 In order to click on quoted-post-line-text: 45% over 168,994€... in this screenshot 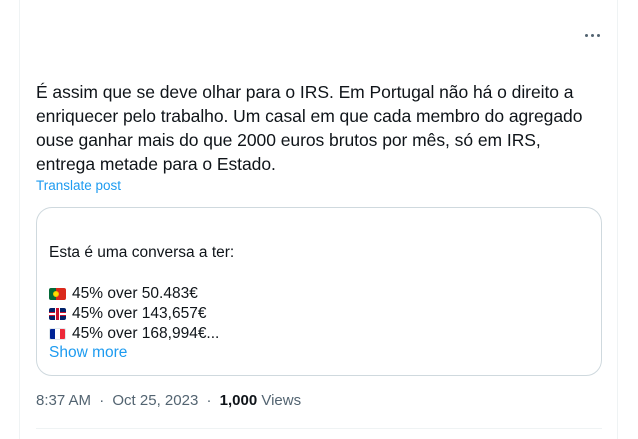, I will do `click(146, 333)`.